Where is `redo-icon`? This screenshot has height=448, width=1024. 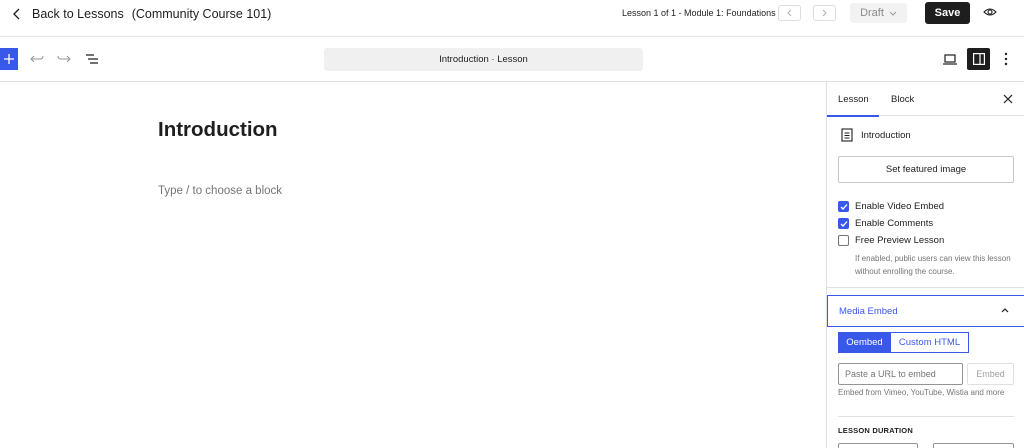
redo-icon is located at coordinates (64, 59).